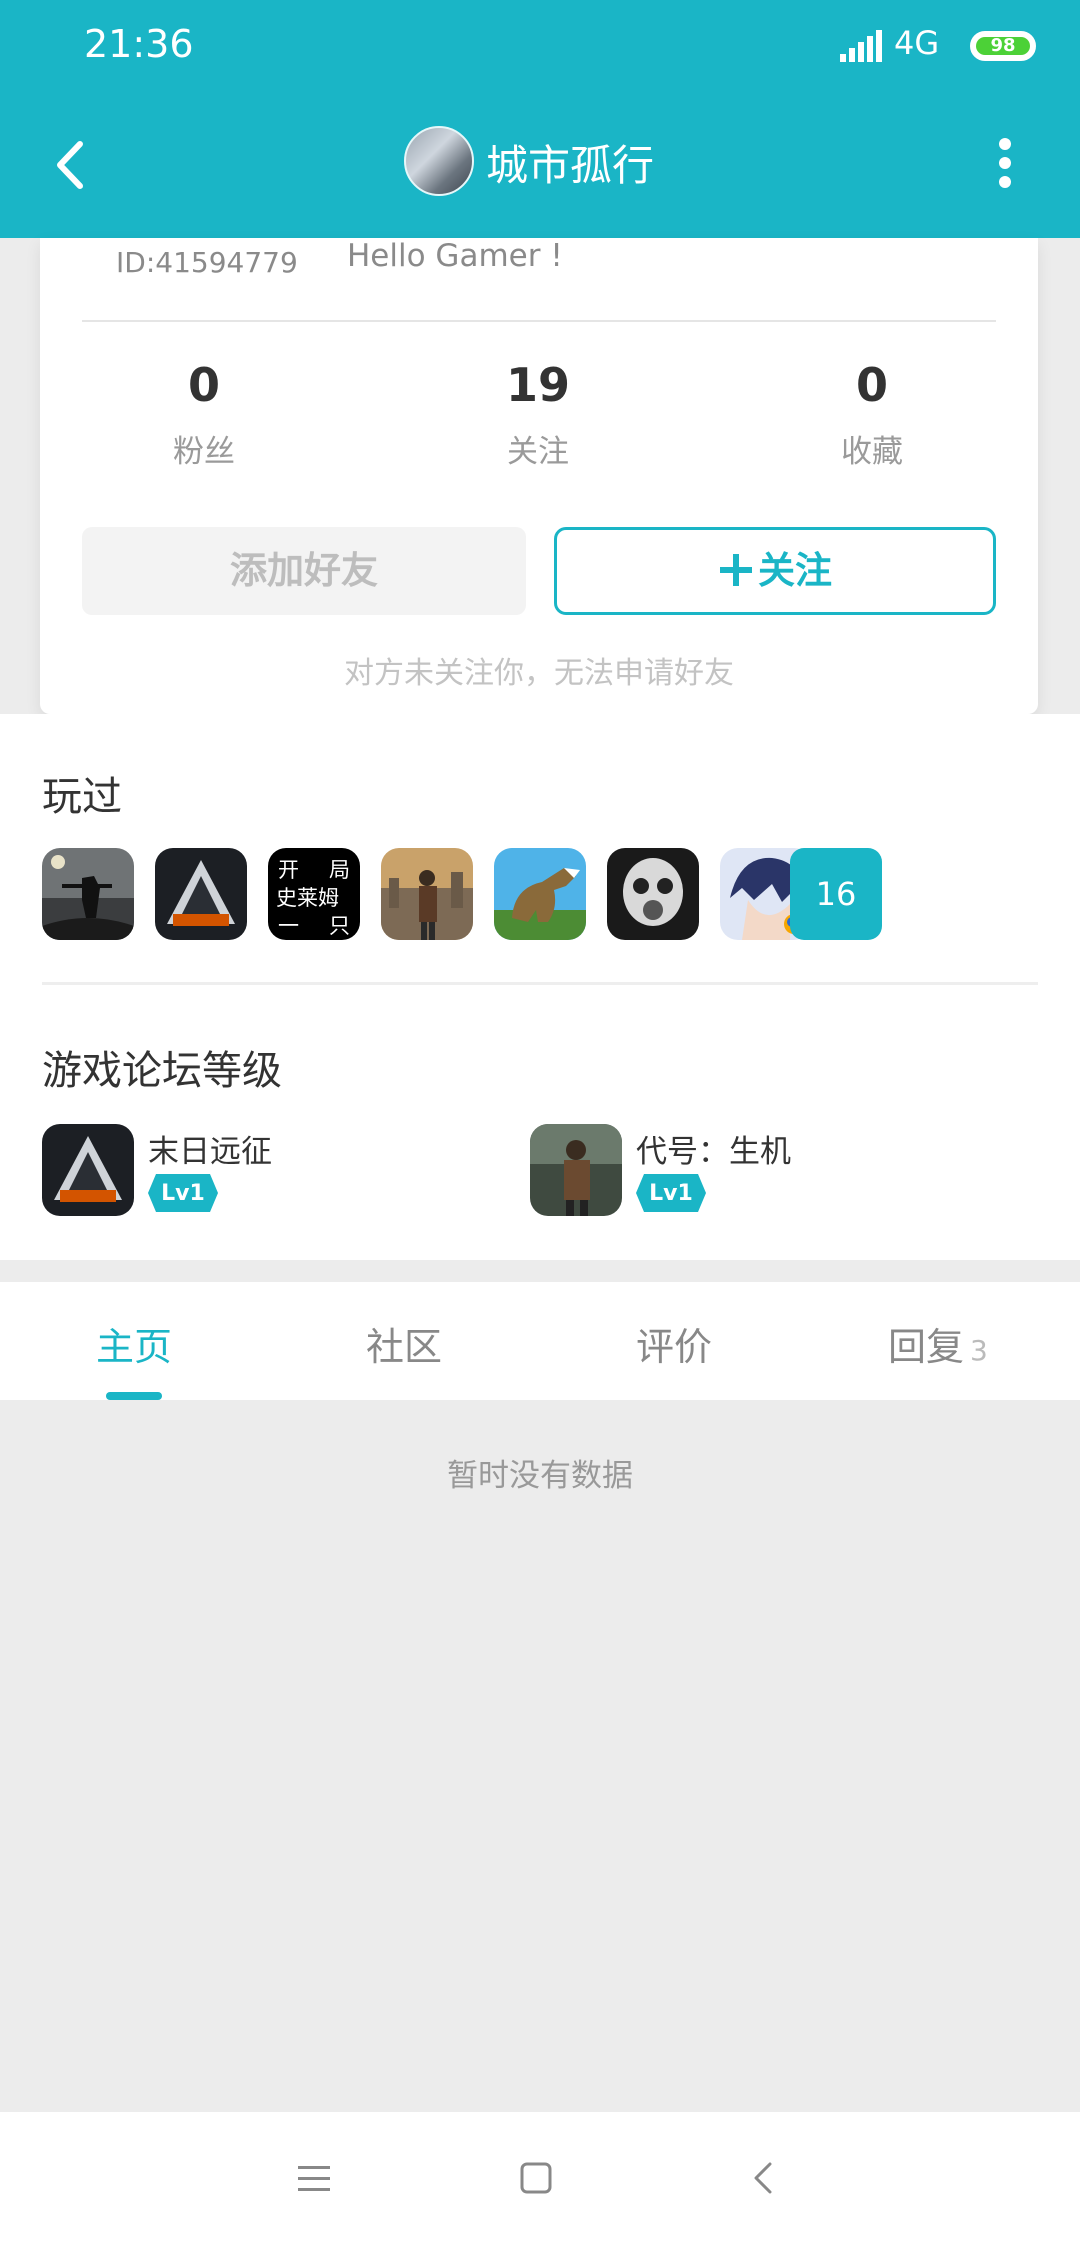  I want to click on reply-count: 3, so click(979, 1350).